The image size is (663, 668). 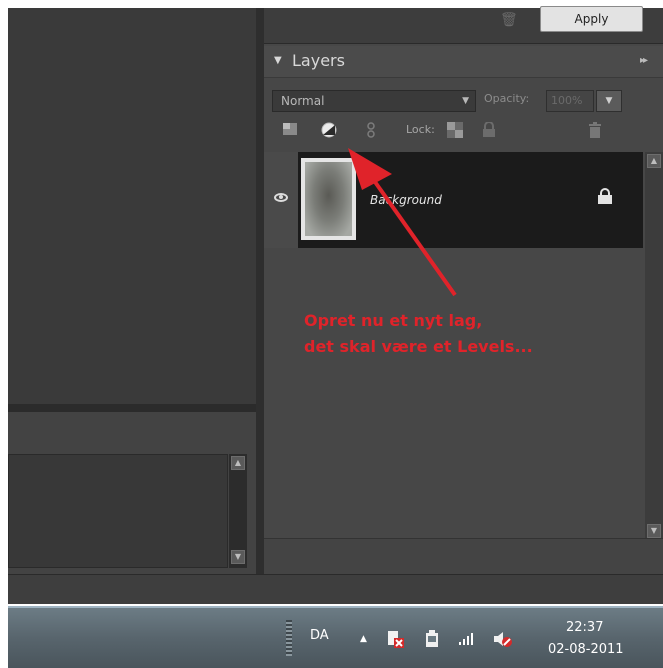 I want to click on action-center-icon, so click(x=395, y=640).